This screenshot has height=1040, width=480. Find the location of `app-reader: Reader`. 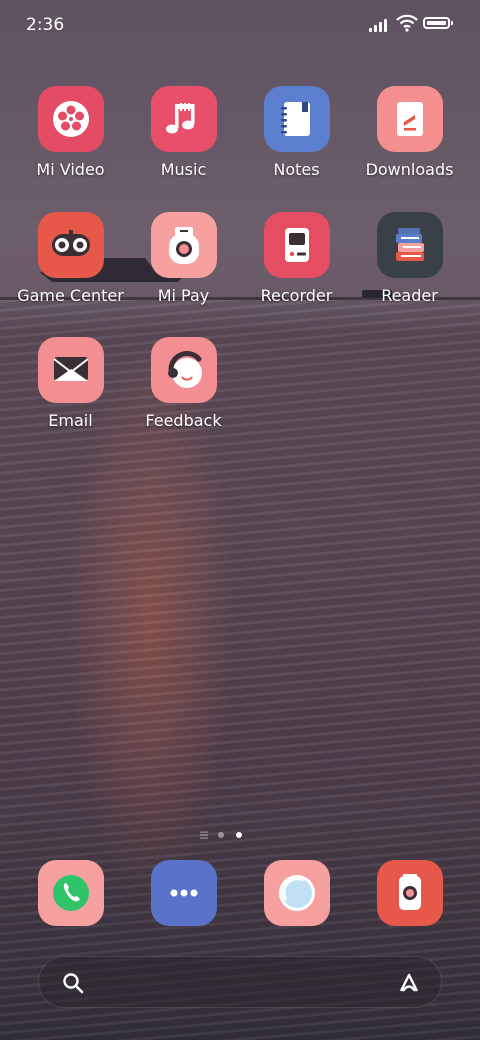

app-reader: Reader is located at coordinates (409, 258).